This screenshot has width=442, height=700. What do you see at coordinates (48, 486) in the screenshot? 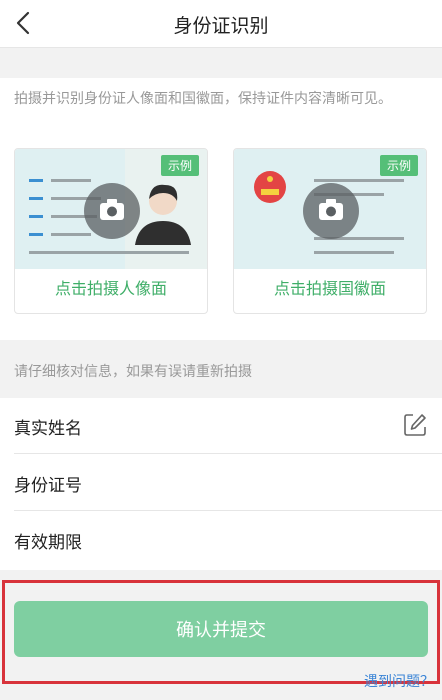
I see `id-number-label: 身份证号` at bounding box center [48, 486].